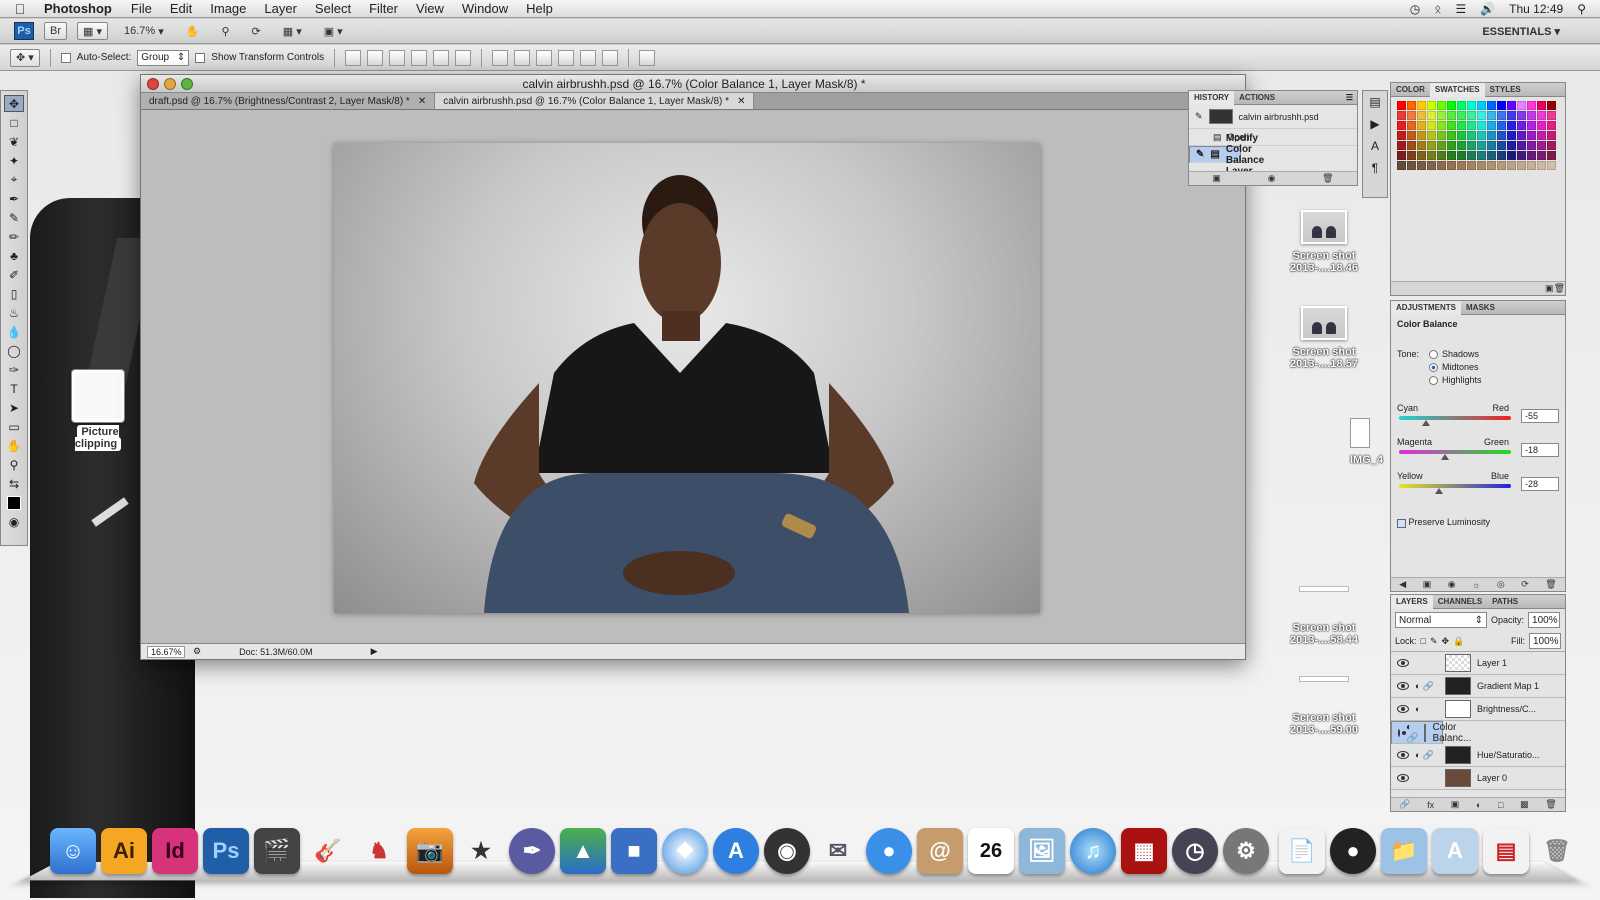 Image resolution: width=1600 pixels, height=900 pixels. I want to click on status-menu-arrow-icon: ▶, so click(374, 651).